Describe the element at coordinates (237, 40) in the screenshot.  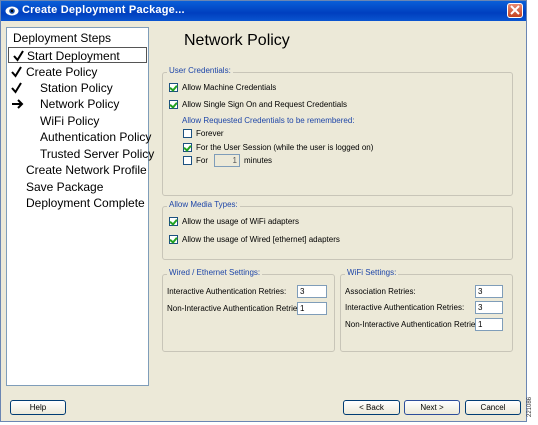
I see `page-title: Network Policy` at that location.